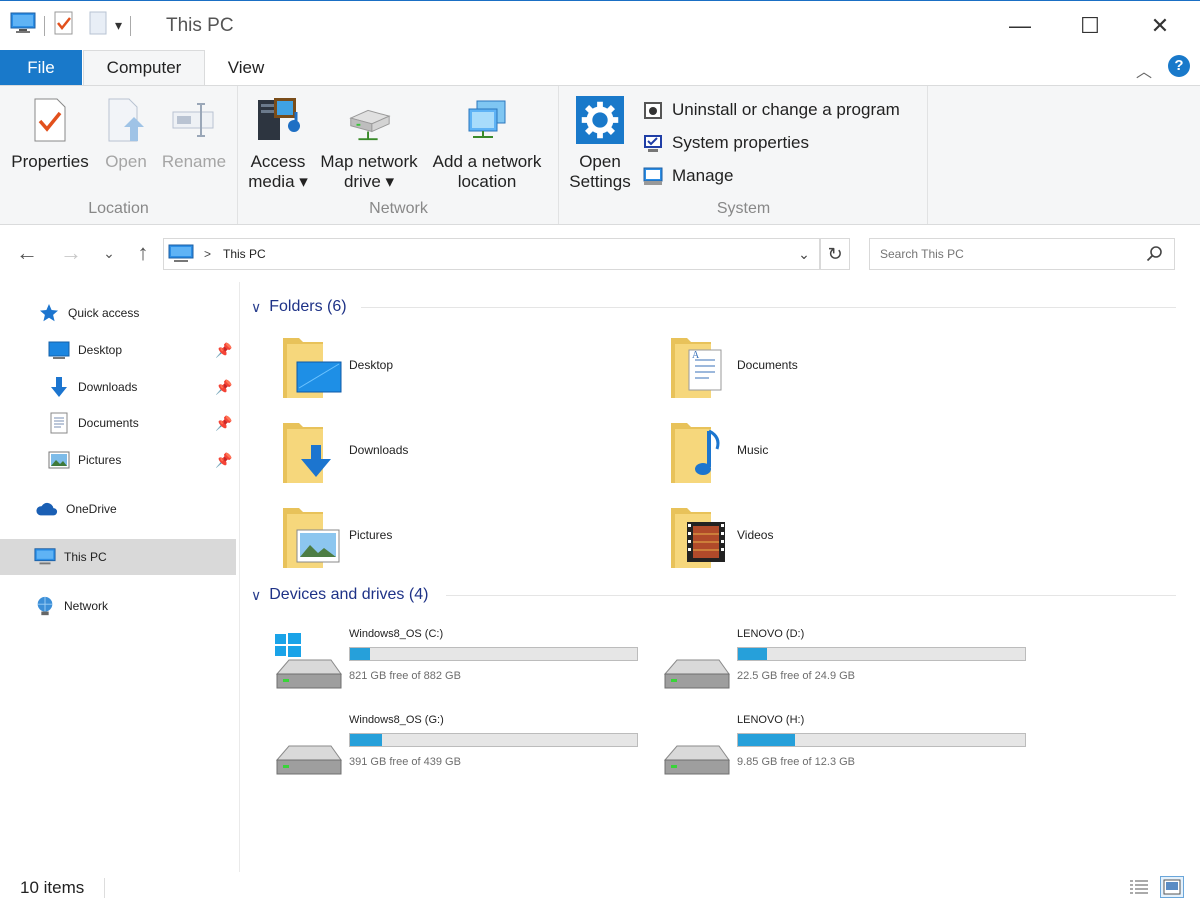 This screenshot has height=904, width=1200. What do you see at coordinates (118, 557) in the screenshot?
I see `nav-item-this-pc: This PC` at bounding box center [118, 557].